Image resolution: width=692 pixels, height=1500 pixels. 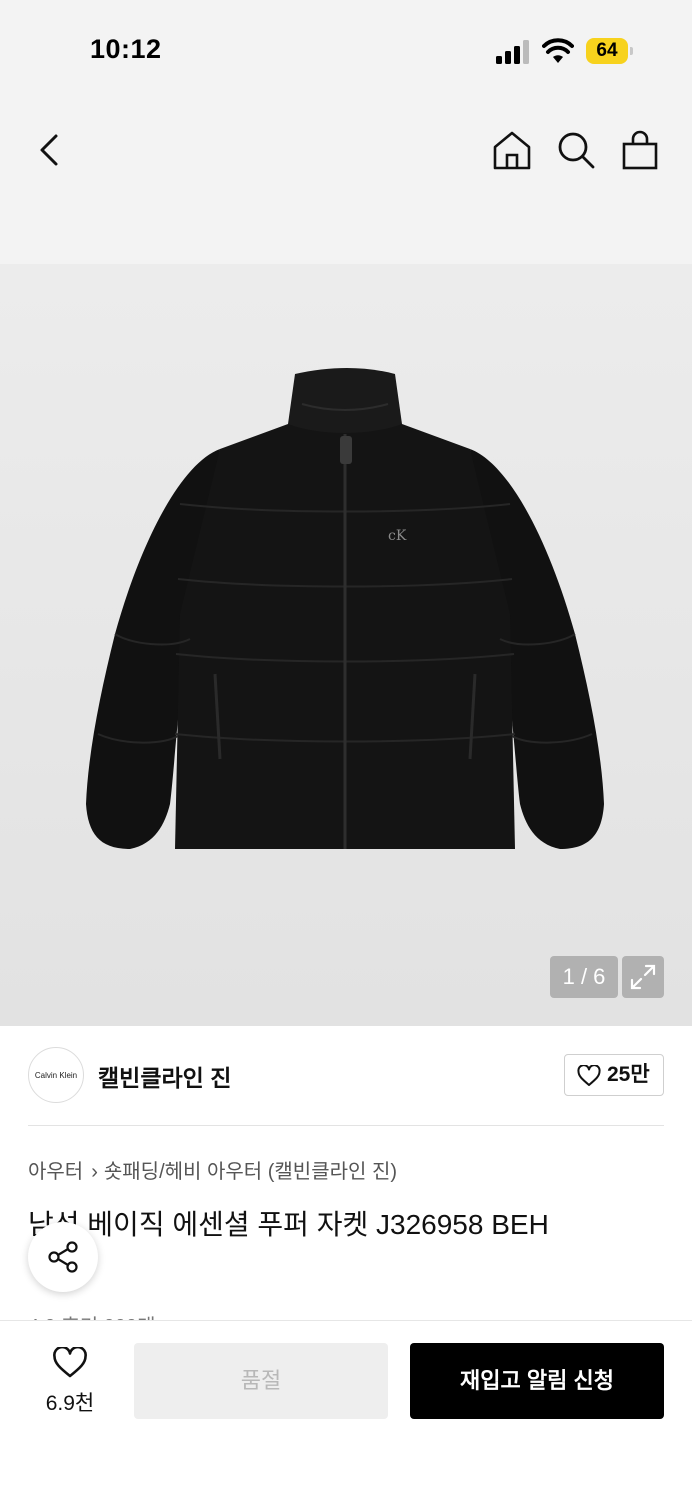 What do you see at coordinates (537, 1381) in the screenshot?
I see `restock-alert-button: 재입고 알림 신청` at bounding box center [537, 1381].